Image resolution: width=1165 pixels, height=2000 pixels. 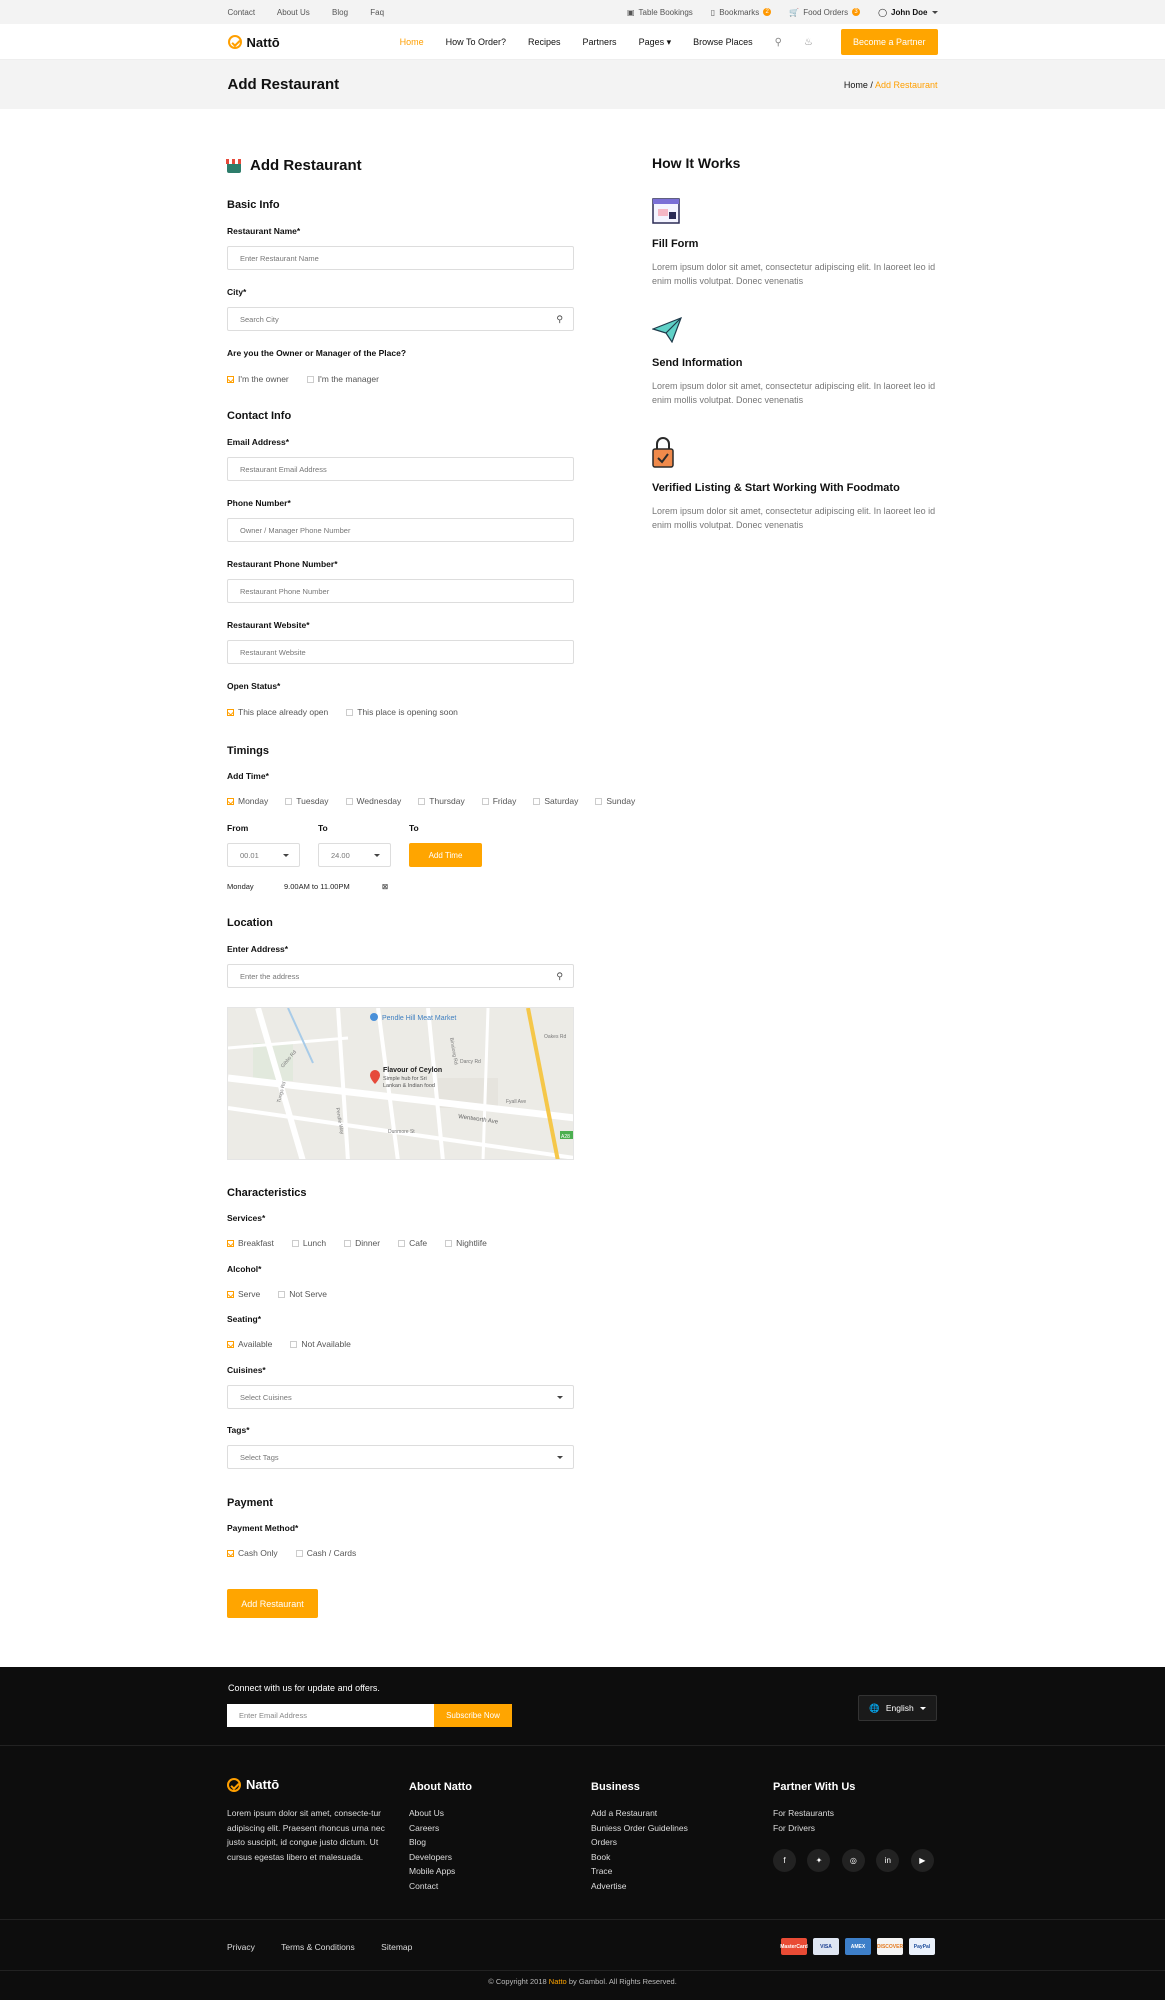 What do you see at coordinates (825, 12) in the screenshot?
I see `food-orders-link: 🛒 Food Orders 3` at bounding box center [825, 12].